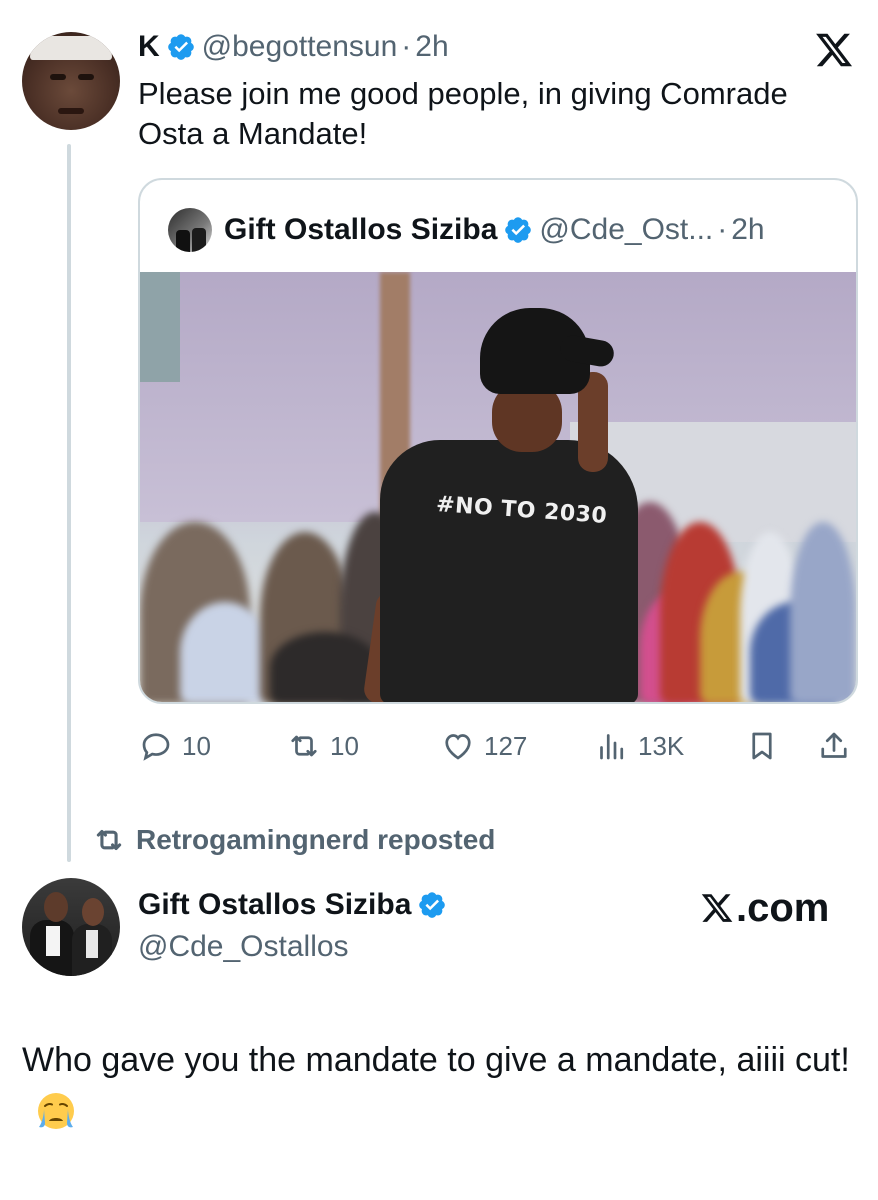 The height and width of the screenshot is (1200, 878). What do you see at coordinates (783, 908) in the screenshot?
I see `watermark-text: .com` at bounding box center [783, 908].